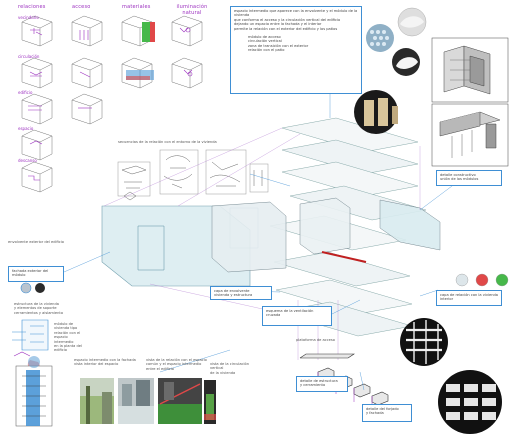  What do you see at coordinates (290, 313) in the screenshot?
I see `circulation-label-text: esquema de la ventilación cruzada` at bounding box center [290, 313].